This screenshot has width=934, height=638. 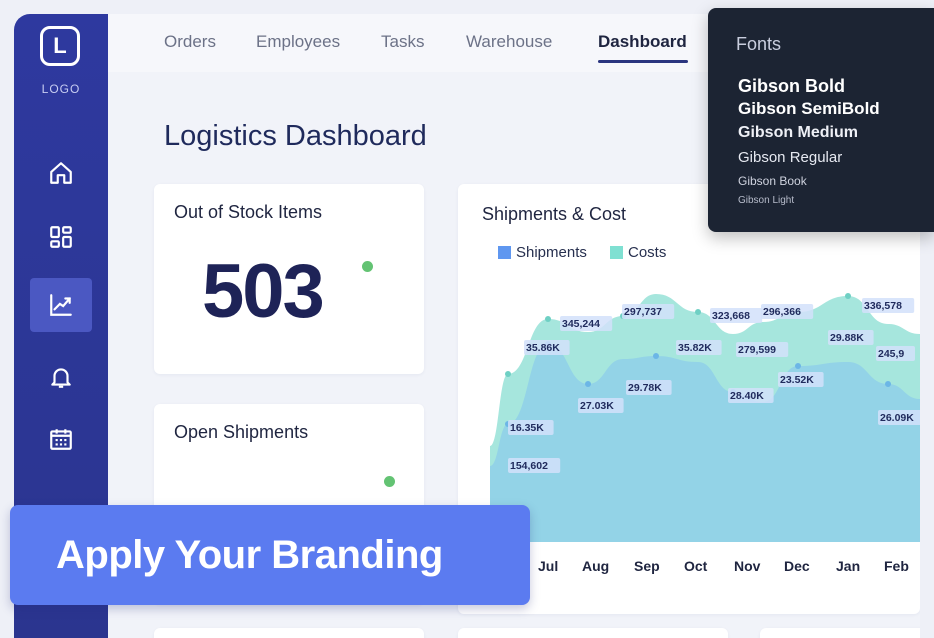 What do you see at coordinates (696, 566) in the screenshot?
I see `x-tick-label: Oct` at bounding box center [696, 566].